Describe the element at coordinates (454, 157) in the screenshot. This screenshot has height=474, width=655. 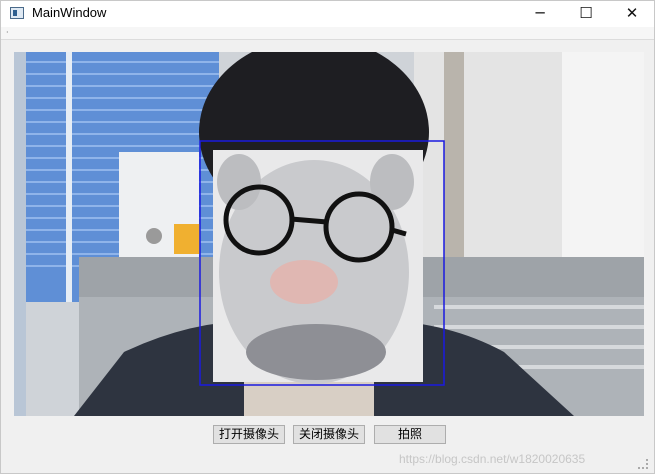
I see `pillar` at that location.